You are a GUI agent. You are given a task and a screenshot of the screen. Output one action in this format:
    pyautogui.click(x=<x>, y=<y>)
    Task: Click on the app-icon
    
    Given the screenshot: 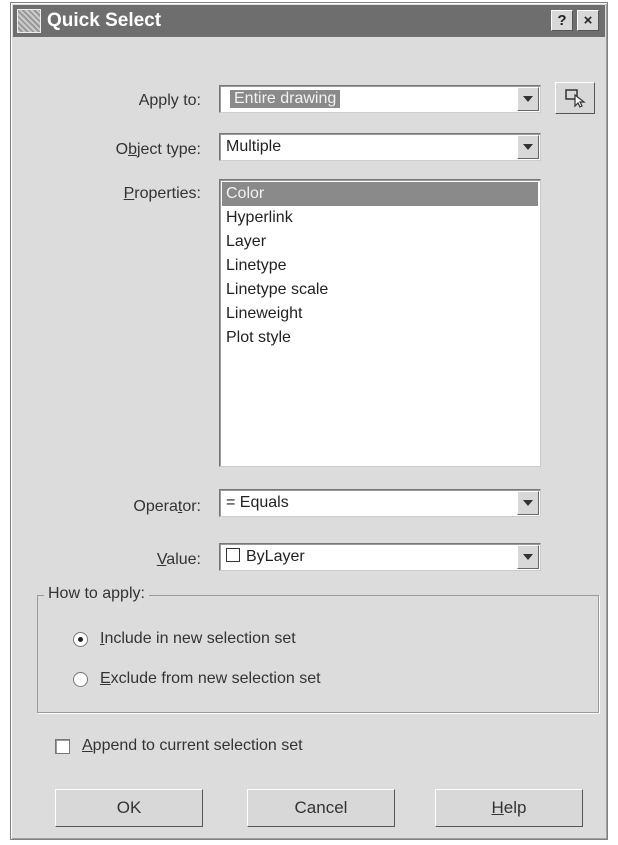 What is the action you would take?
    pyautogui.click(x=29, y=21)
    